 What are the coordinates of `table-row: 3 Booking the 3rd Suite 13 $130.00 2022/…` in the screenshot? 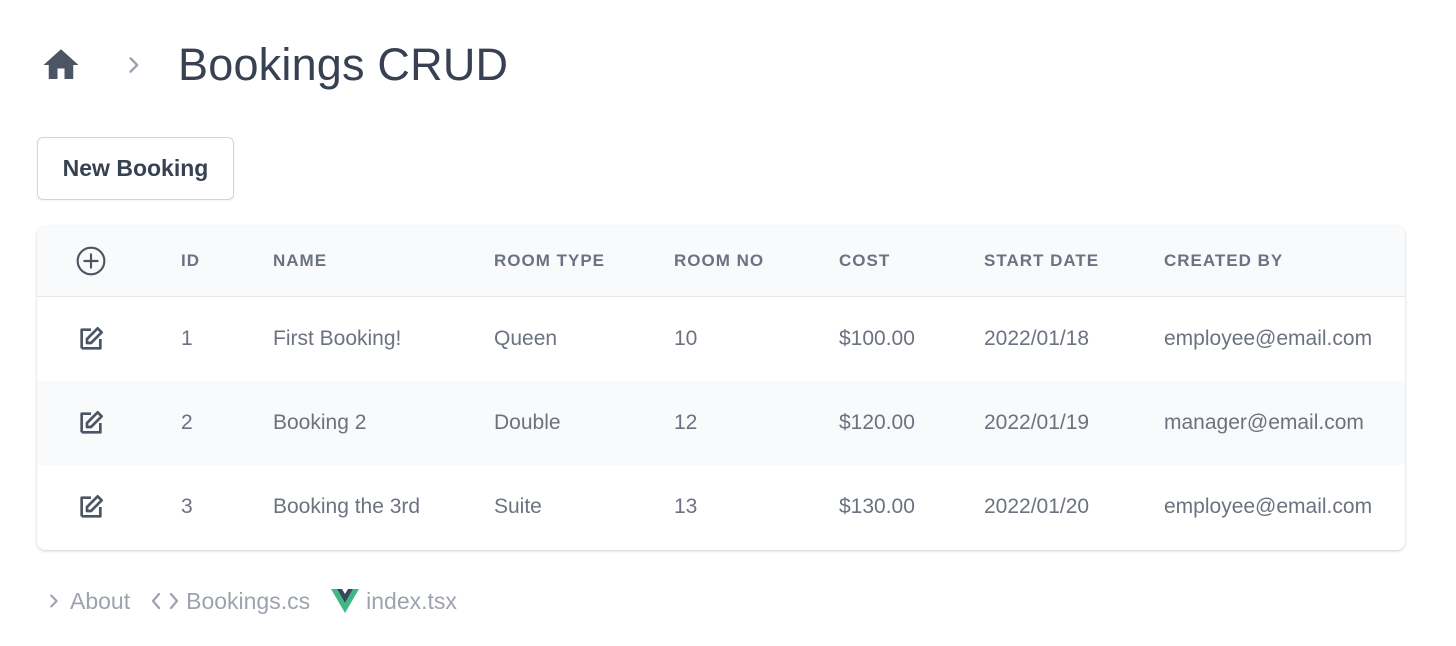 It's located at (721, 507).